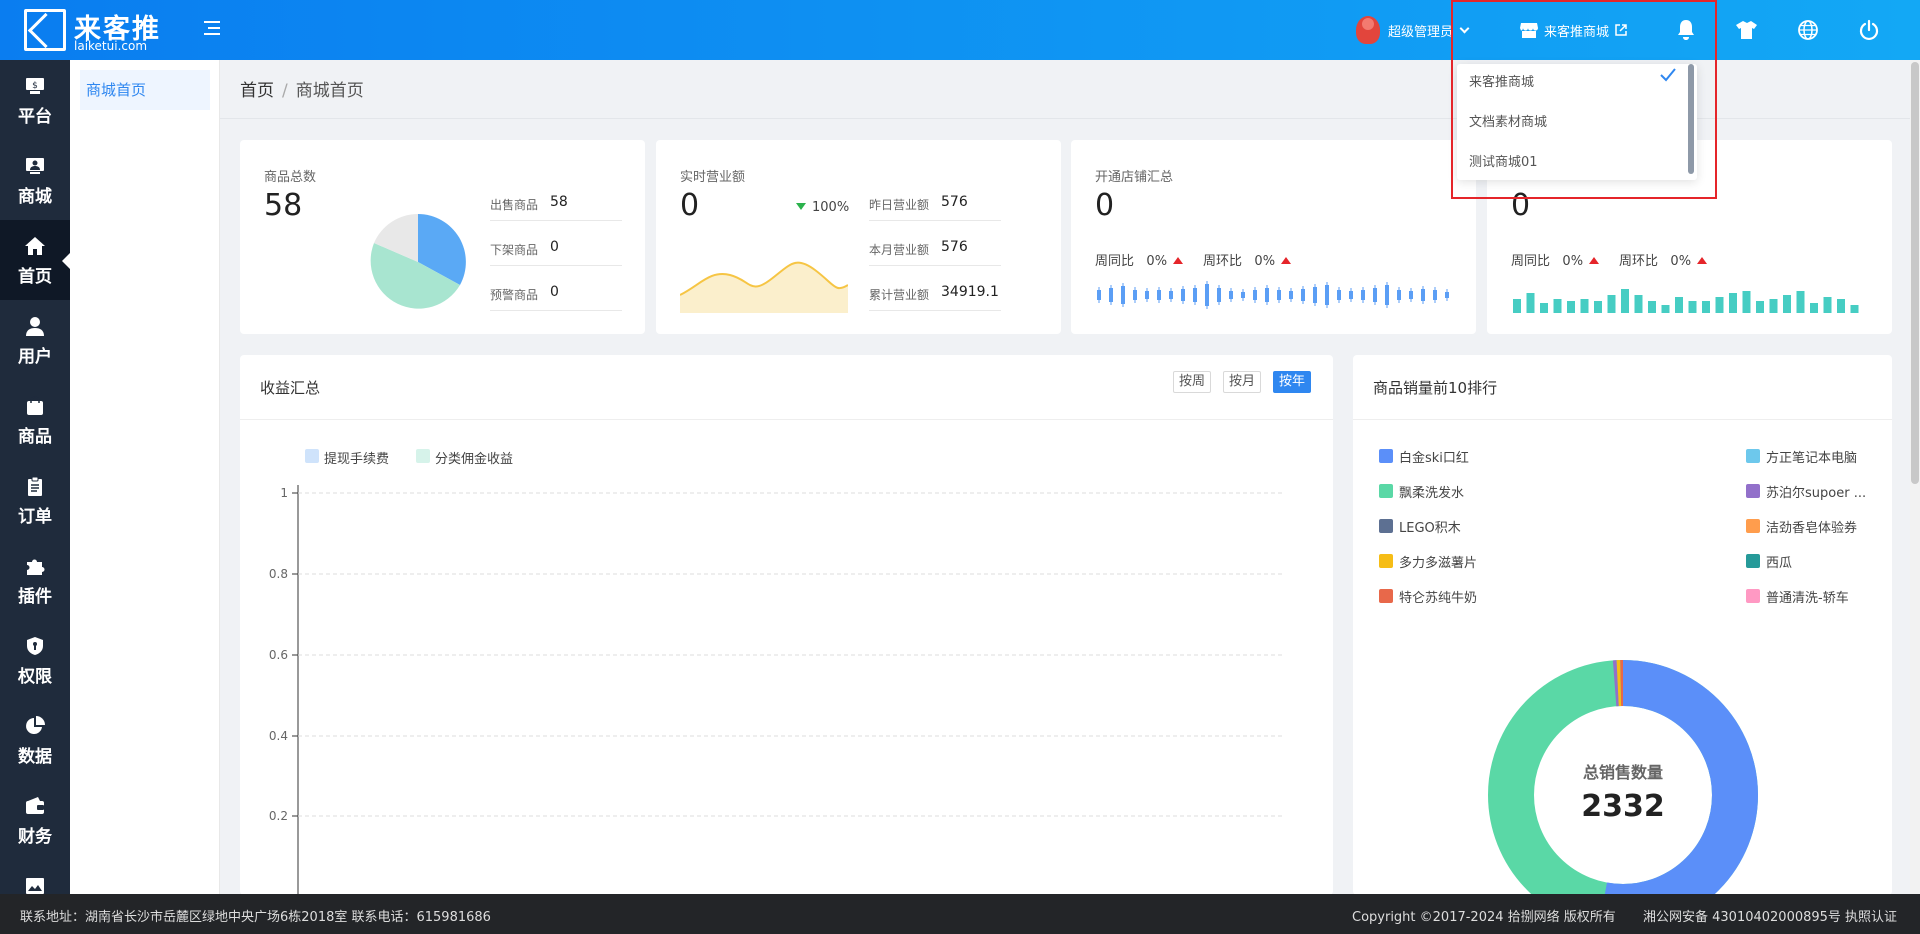  Describe the element at coordinates (1431, 491) in the screenshot. I see `legend-label: 飘柔洗发水` at that location.